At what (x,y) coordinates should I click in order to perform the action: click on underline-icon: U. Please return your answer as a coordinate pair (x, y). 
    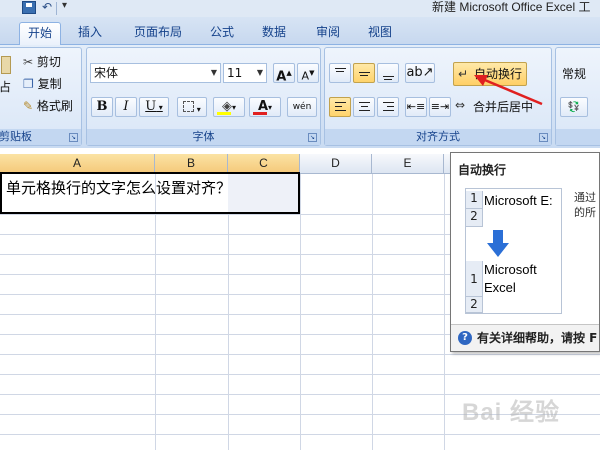
    Looking at the image, I should click on (151, 106).